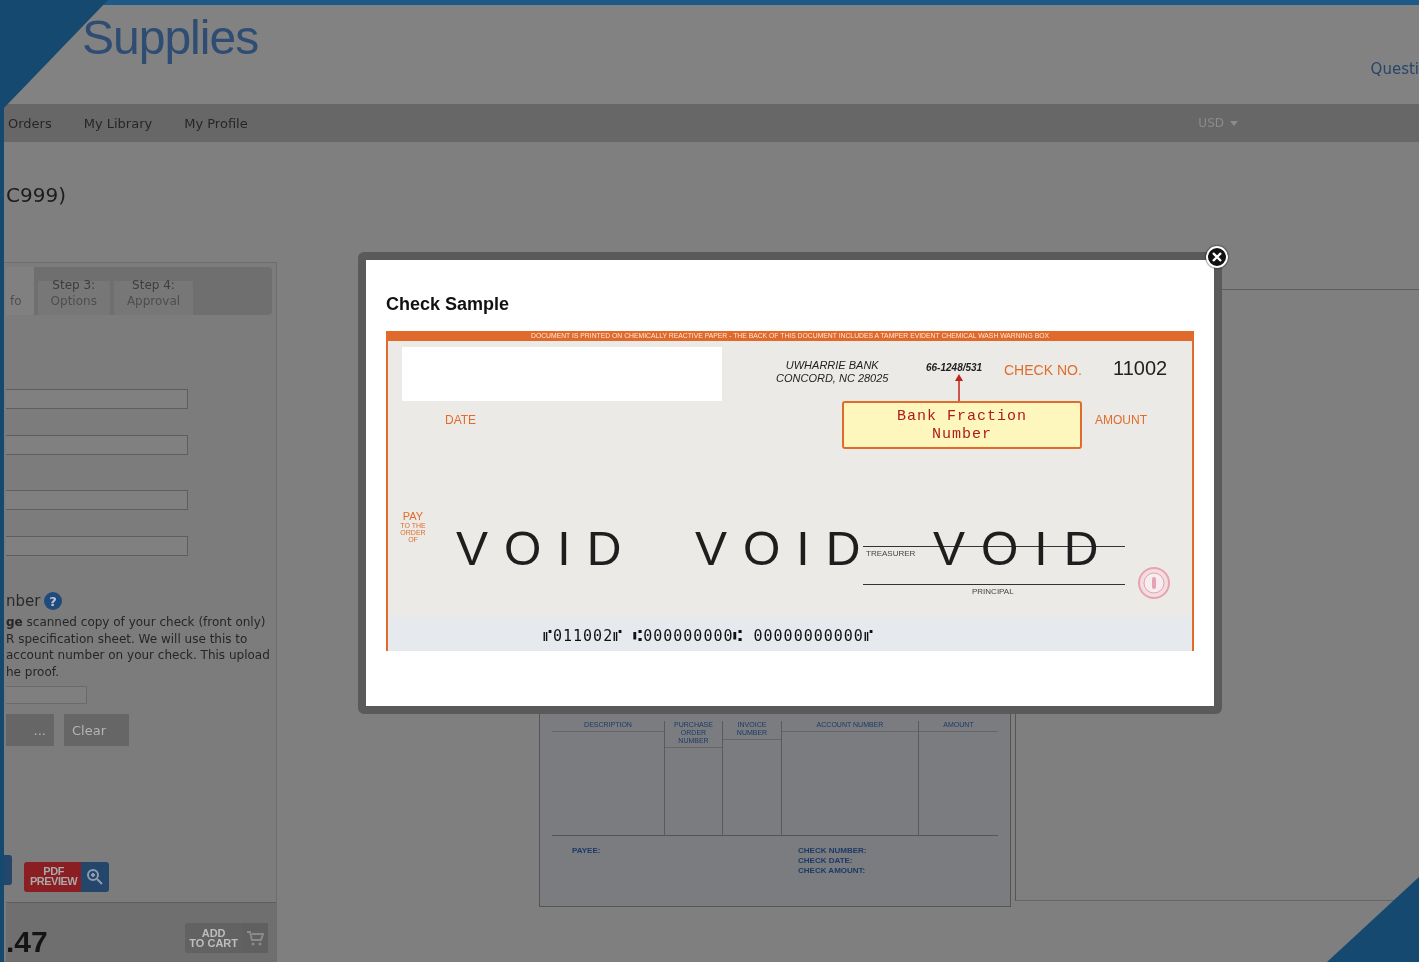 This screenshot has width=1419, height=962. Describe the element at coordinates (226, 938) in the screenshot. I see `add-to-cart-button: ADD TO CART` at that location.